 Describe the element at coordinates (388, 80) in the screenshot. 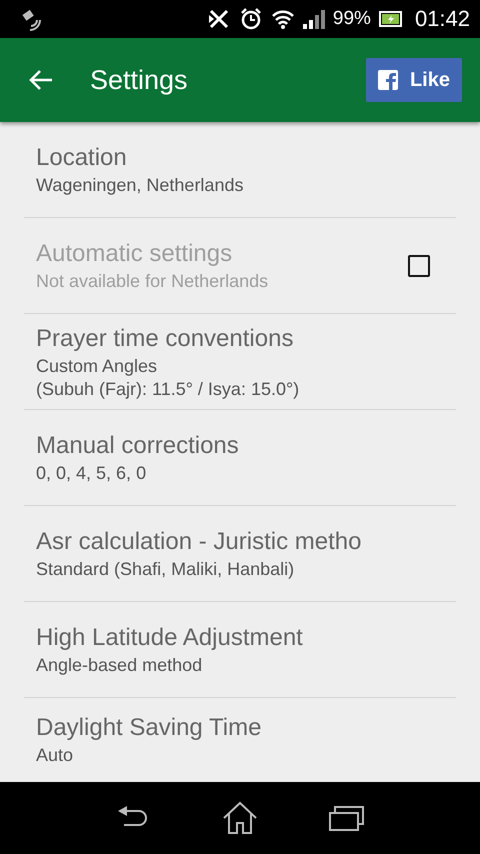

I see `f-logo-icon` at that location.